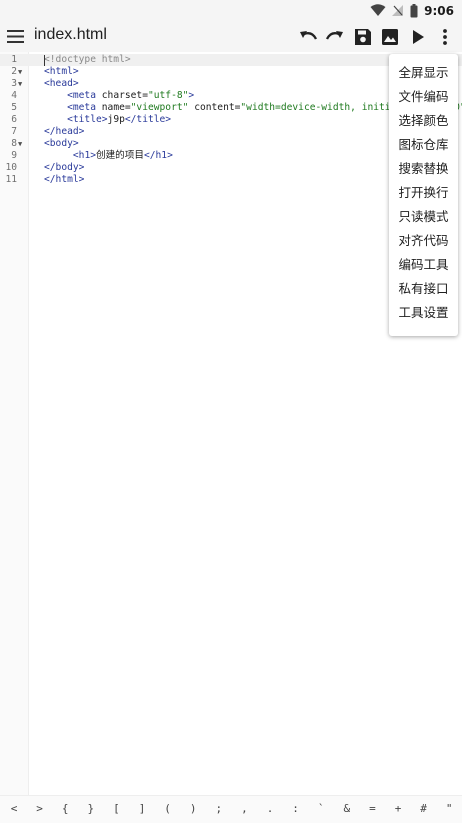  I want to click on menu-item: 工具设置, so click(423, 313).